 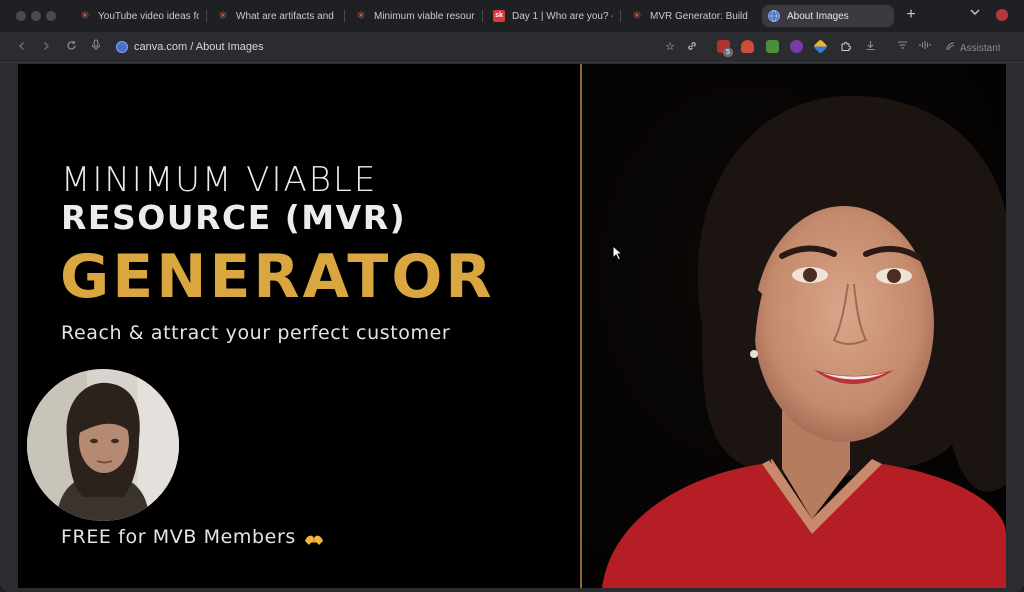 I want to click on free-for-members-line: FREE for MVB Members, so click(x=192, y=537).